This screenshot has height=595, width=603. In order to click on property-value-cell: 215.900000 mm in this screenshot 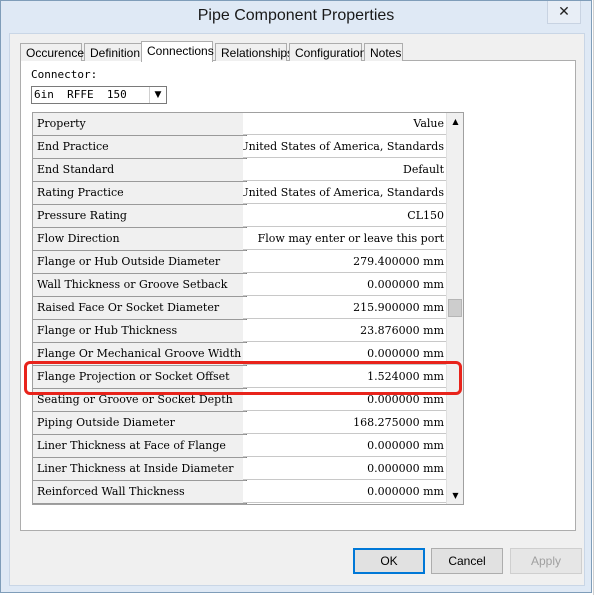, I will do `click(344, 308)`.